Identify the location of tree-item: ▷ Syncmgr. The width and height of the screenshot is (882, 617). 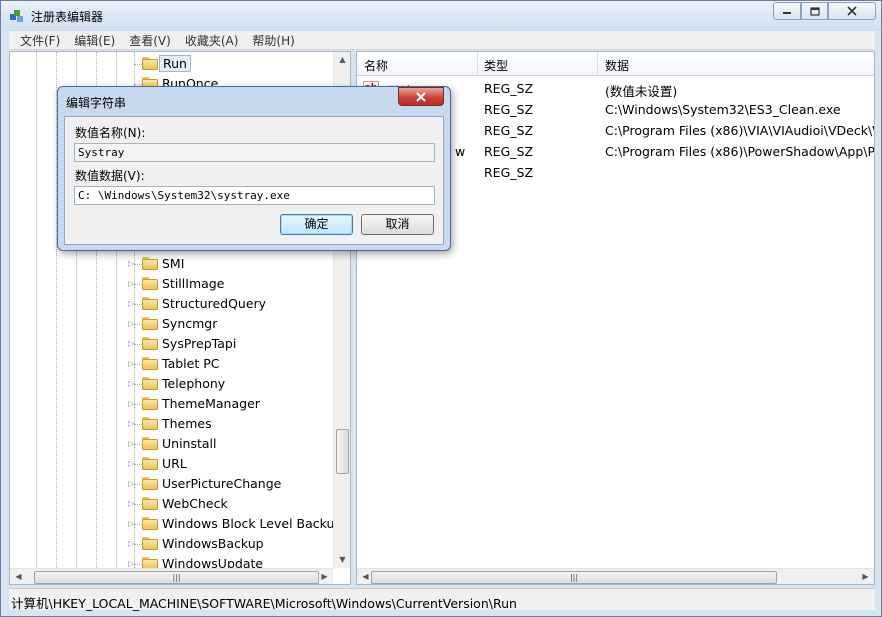
(171, 324).